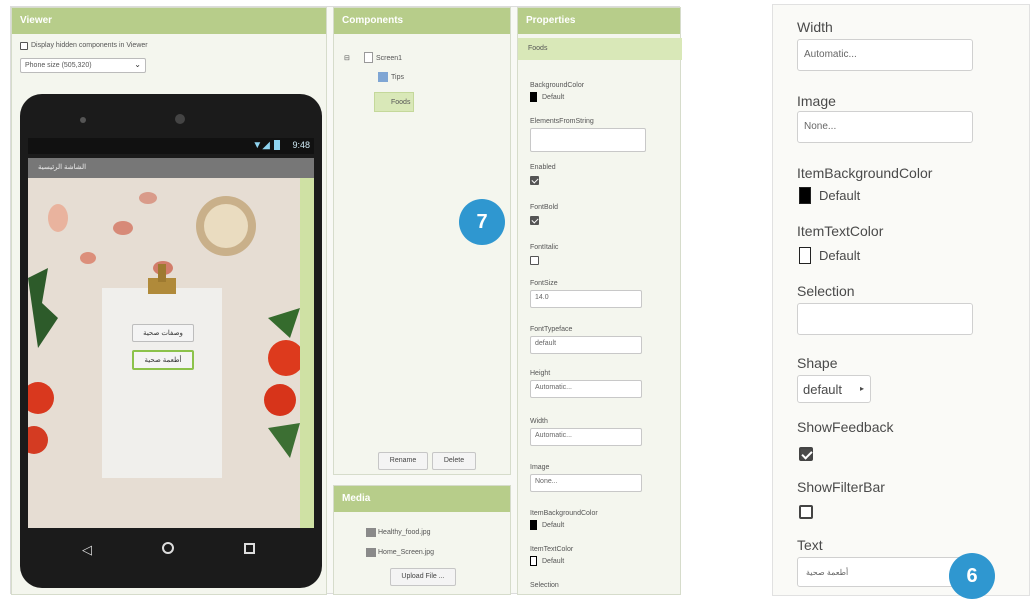 This screenshot has height=601, width=1034. I want to click on dropdown-arrow-icon: ▸, so click(862, 388).